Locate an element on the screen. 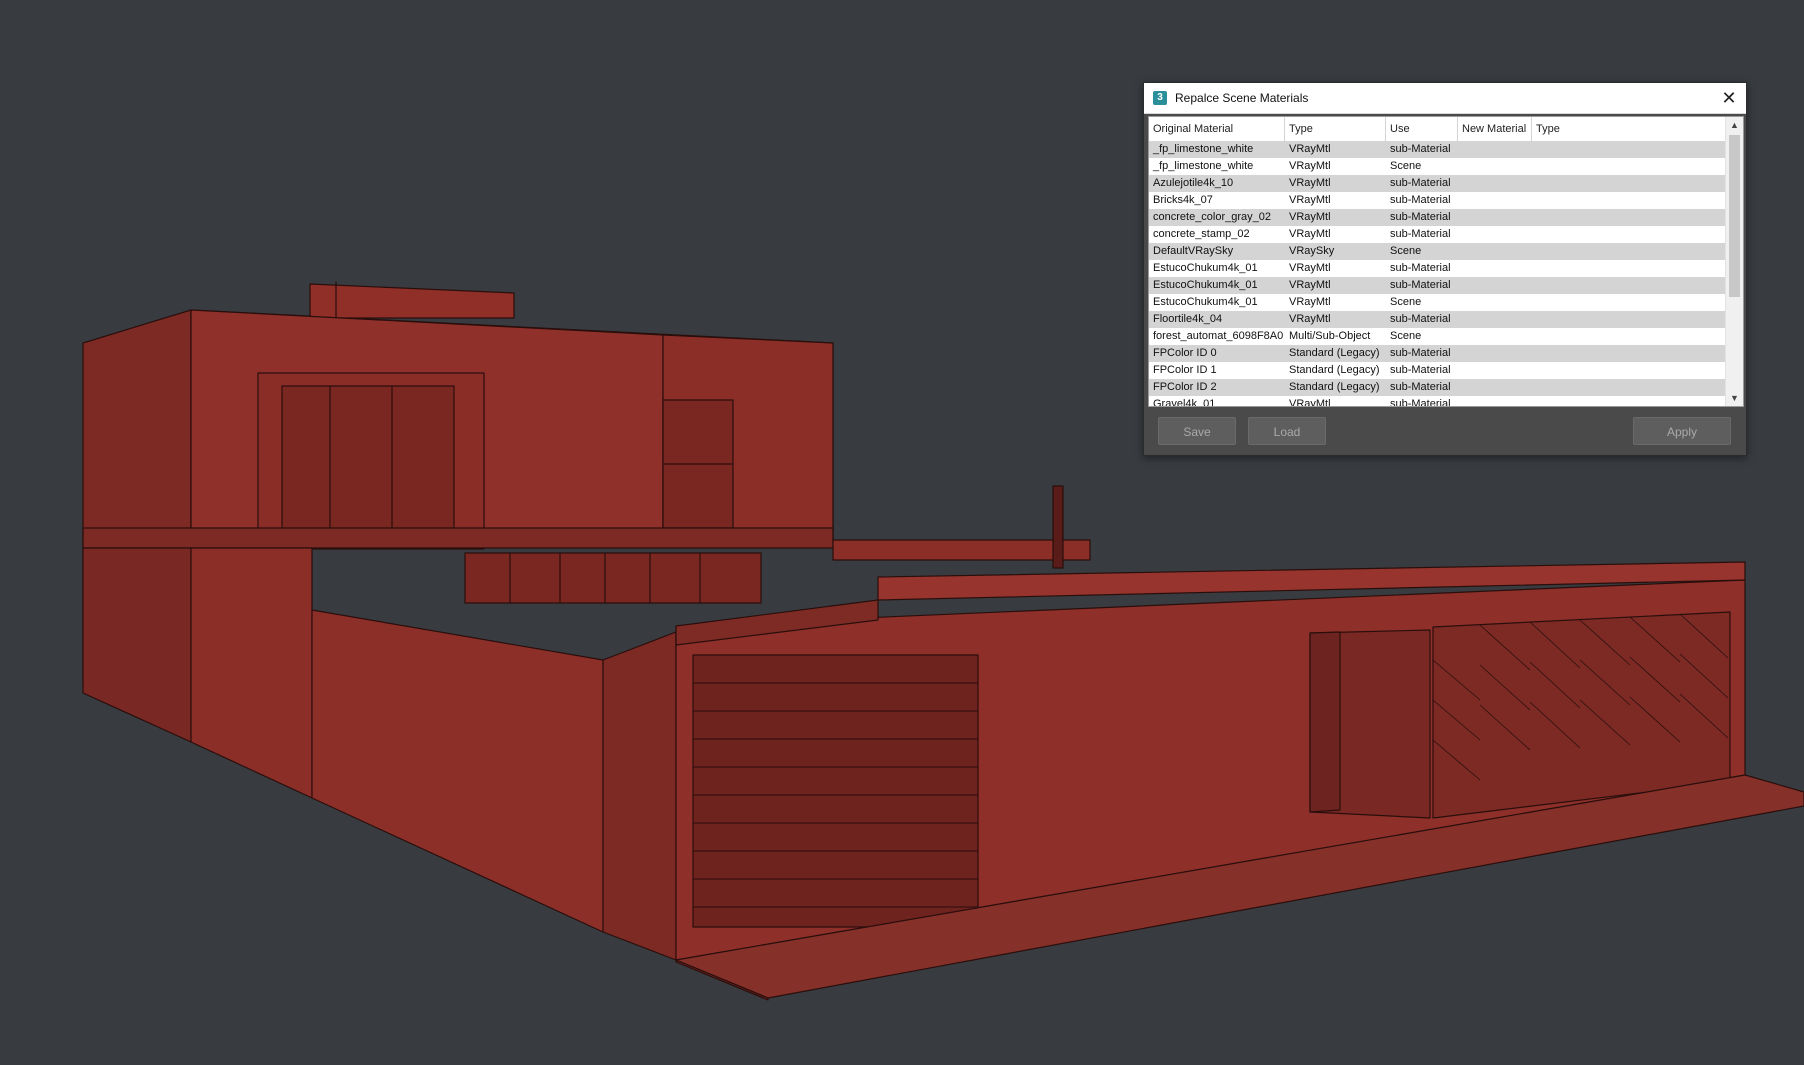 This screenshot has width=1804, height=1065. cell-original-material: concrete_stamp_02 is located at coordinates (1201, 234).